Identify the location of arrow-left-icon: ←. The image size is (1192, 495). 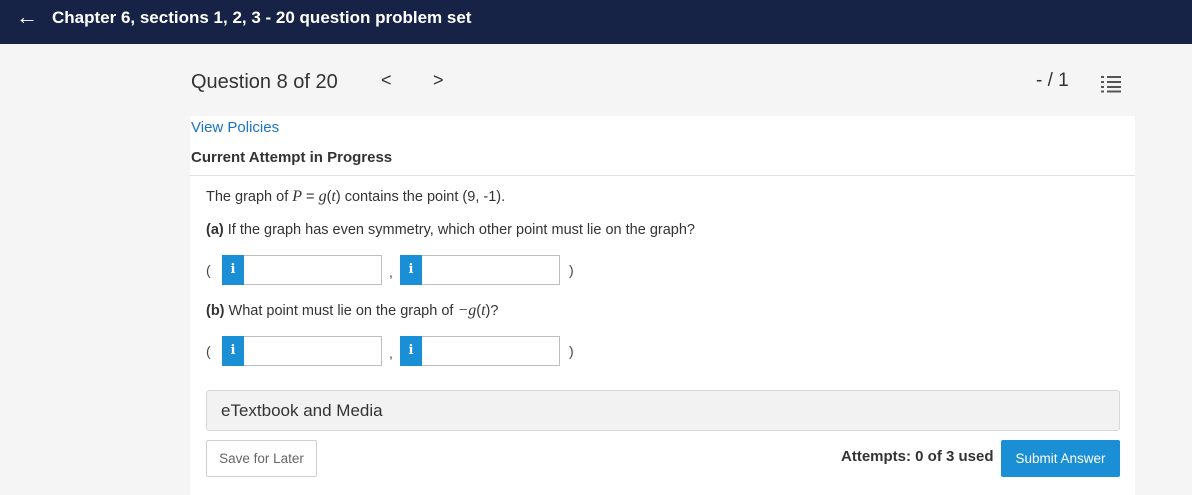
(27, 17).